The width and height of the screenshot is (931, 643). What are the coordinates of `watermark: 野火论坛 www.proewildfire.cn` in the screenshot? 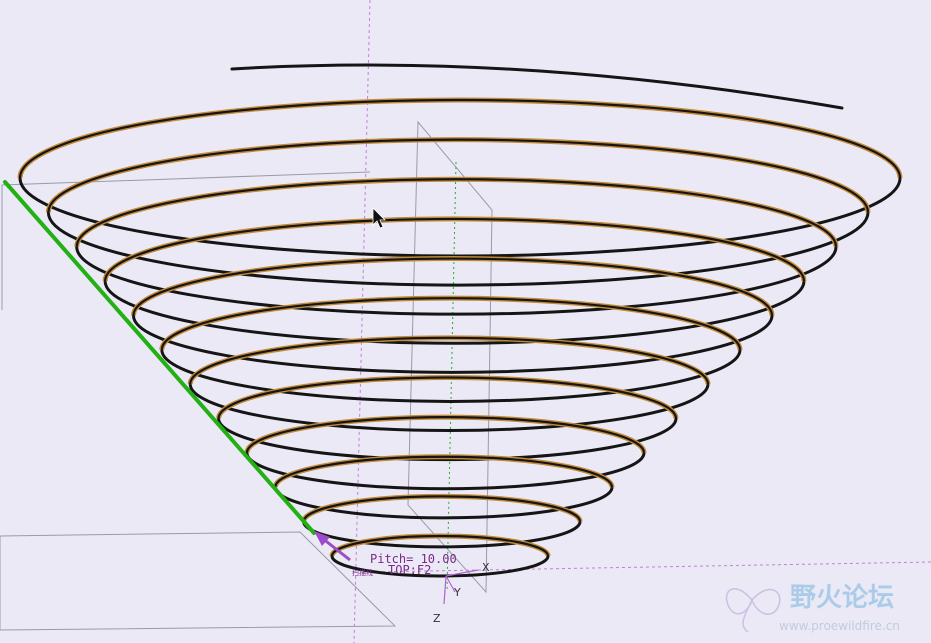 It's located at (812, 608).